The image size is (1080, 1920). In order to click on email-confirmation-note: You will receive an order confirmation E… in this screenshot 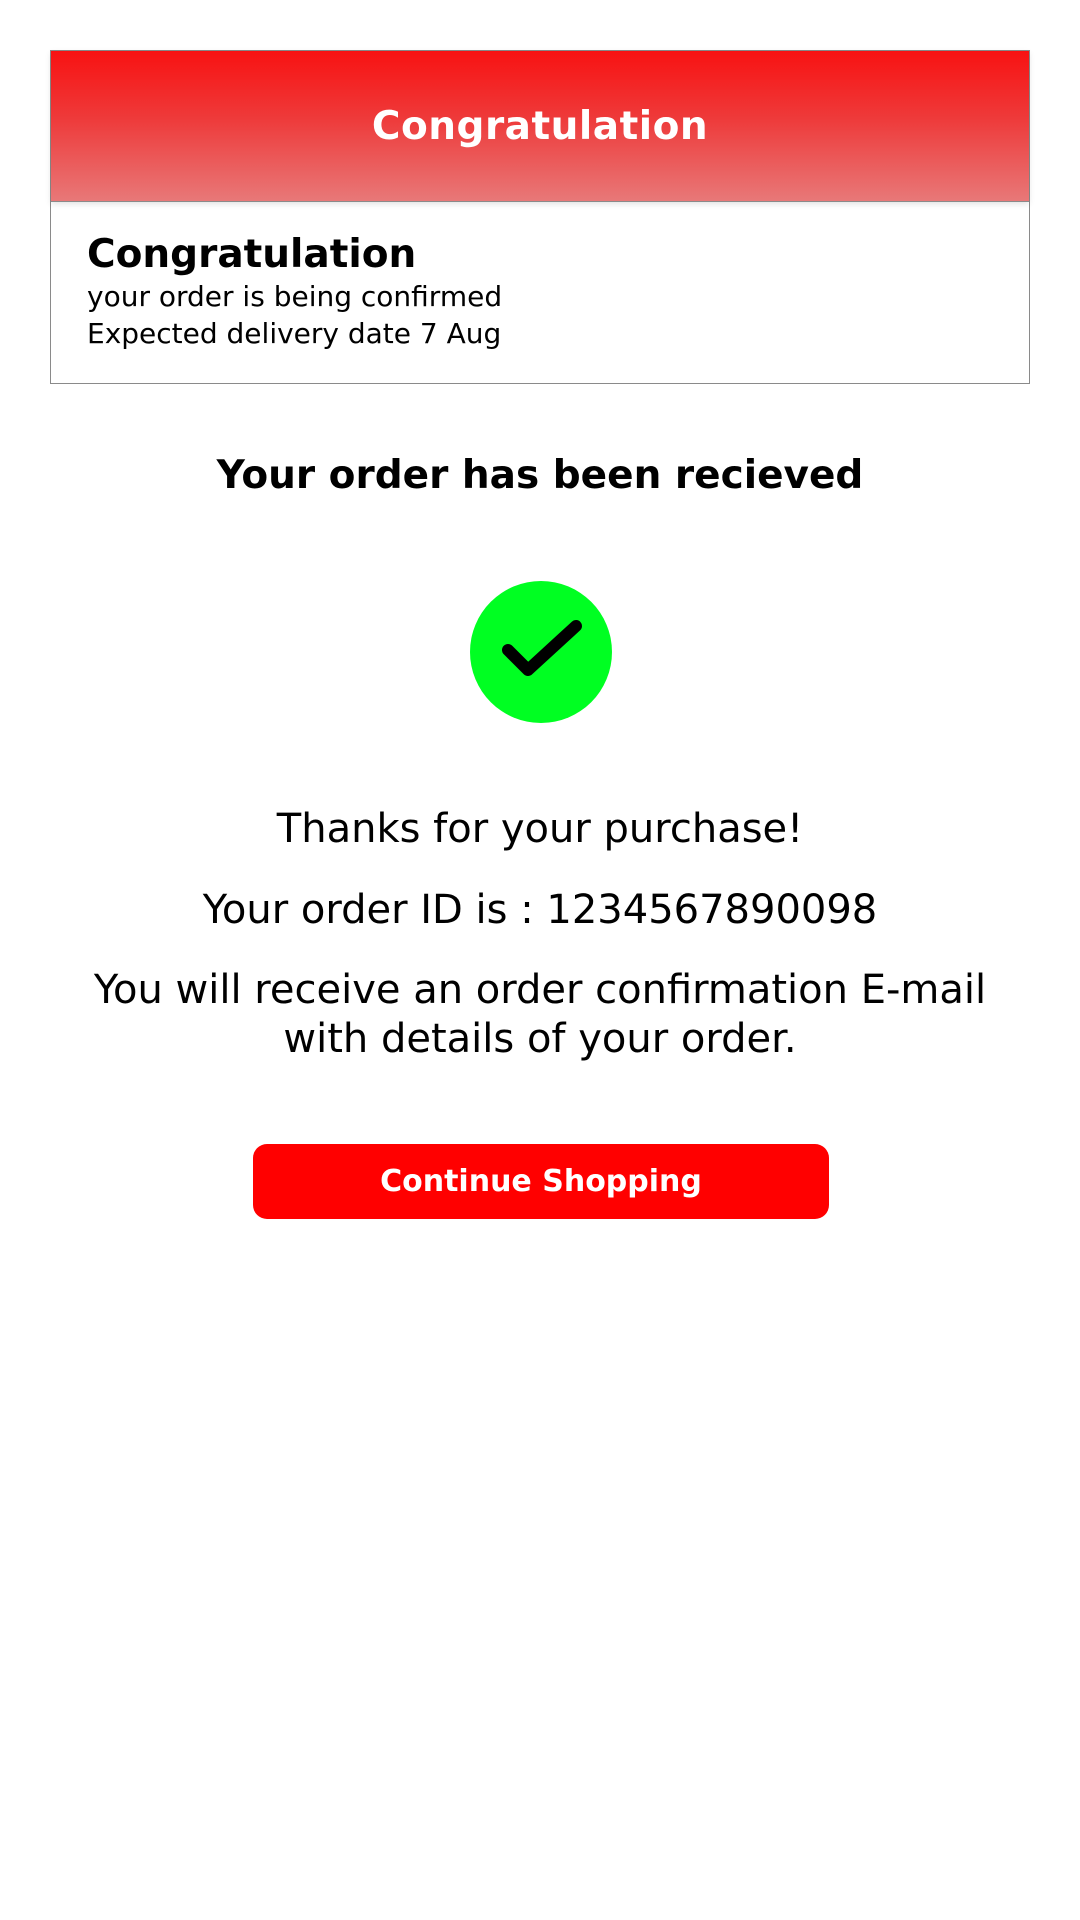, I will do `click(540, 1014)`.